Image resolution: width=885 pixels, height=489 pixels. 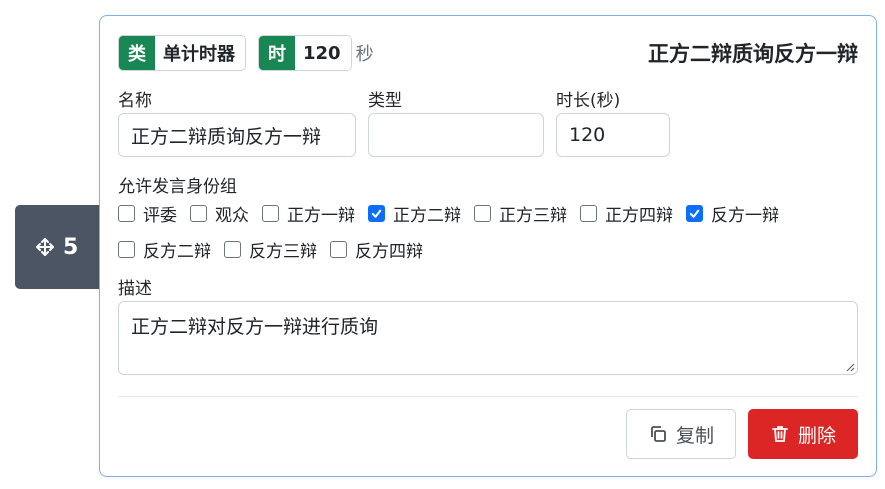 What do you see at coordinates (45, 247) in the screenshot?
I see `move-arrows-icon` at bounding box center [45, 247].